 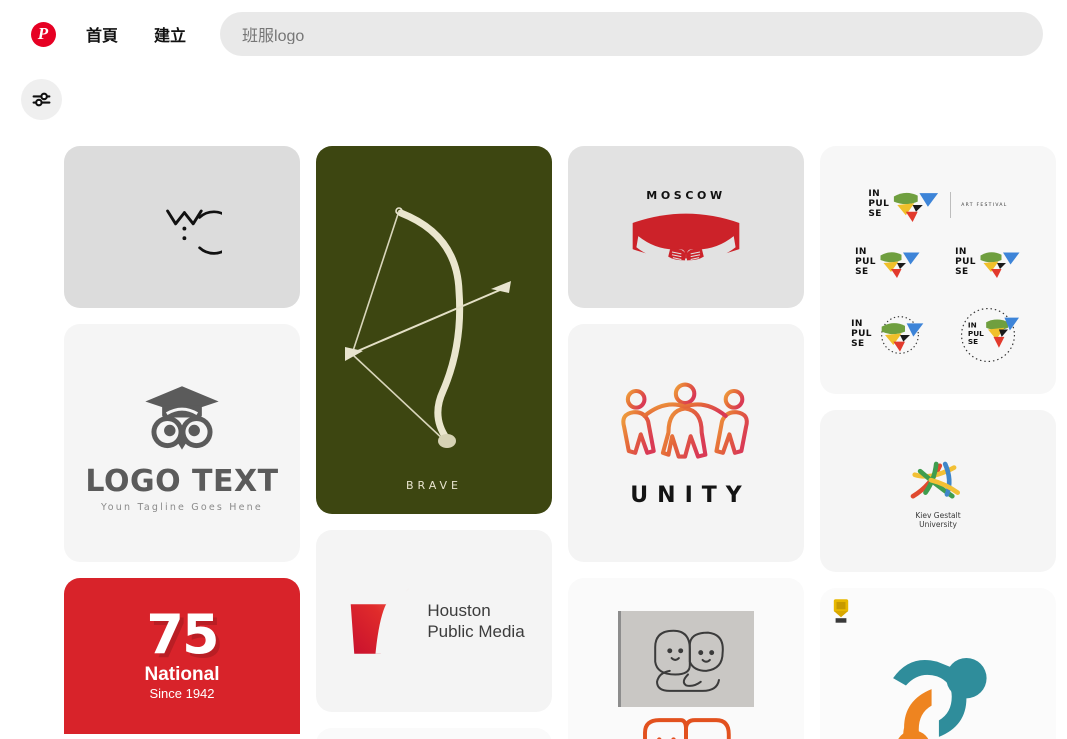 What do you see at coordinates (434, 485) in the screenshot?
I see `brave-label: BRAVE` at bounding box center [434, 485].